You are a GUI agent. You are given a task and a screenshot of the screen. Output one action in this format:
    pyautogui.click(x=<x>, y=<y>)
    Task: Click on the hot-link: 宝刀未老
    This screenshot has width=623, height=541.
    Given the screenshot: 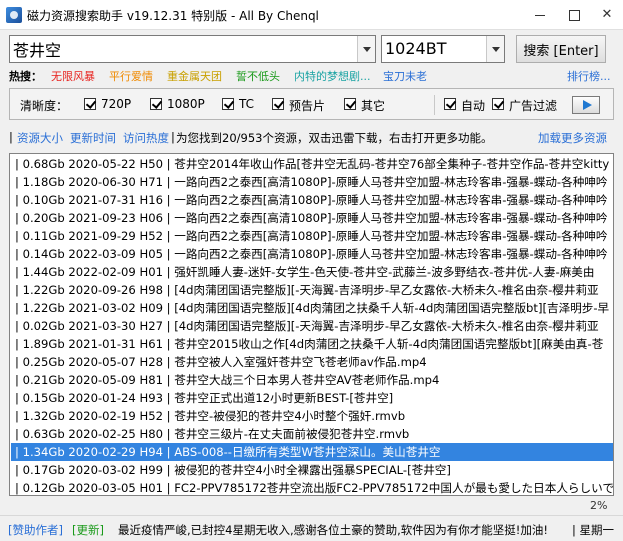 What is the action you would take?
    pyautogui.click(x=405, y=76)
    